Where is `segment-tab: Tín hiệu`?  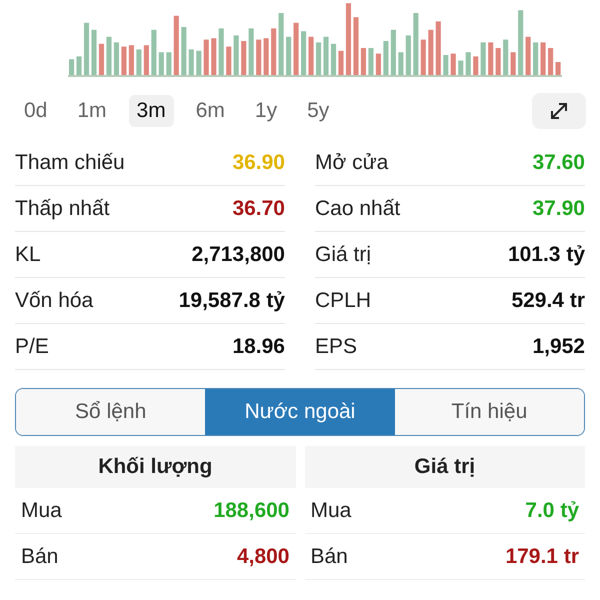
segment-tab: Tín hiệu is located at coordinates (489, 412).